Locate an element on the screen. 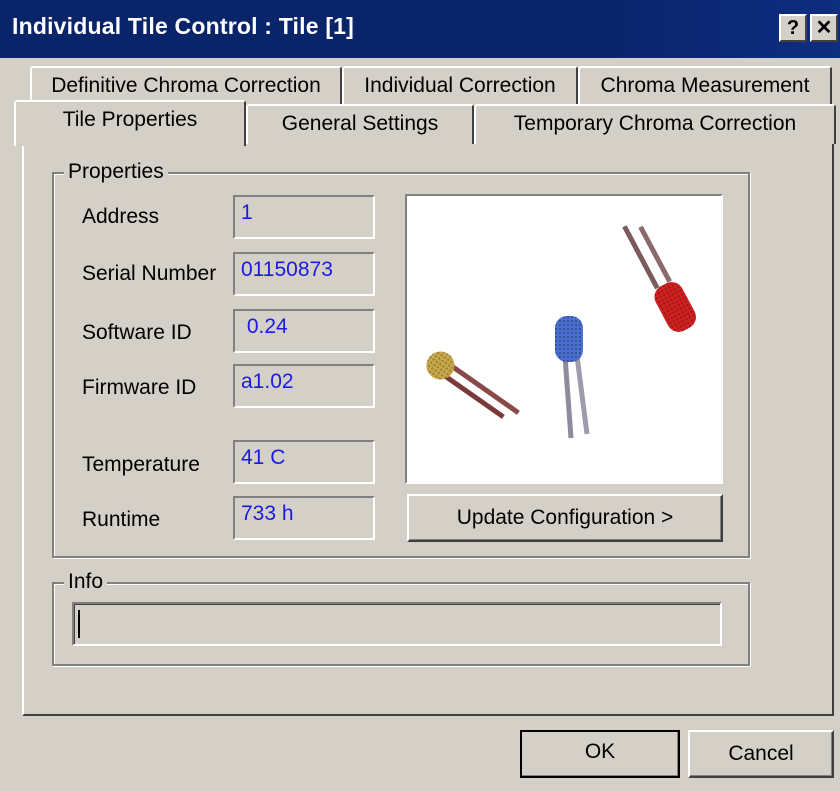  tab-general-settings: General Settings is located at coordinates (360, 124).